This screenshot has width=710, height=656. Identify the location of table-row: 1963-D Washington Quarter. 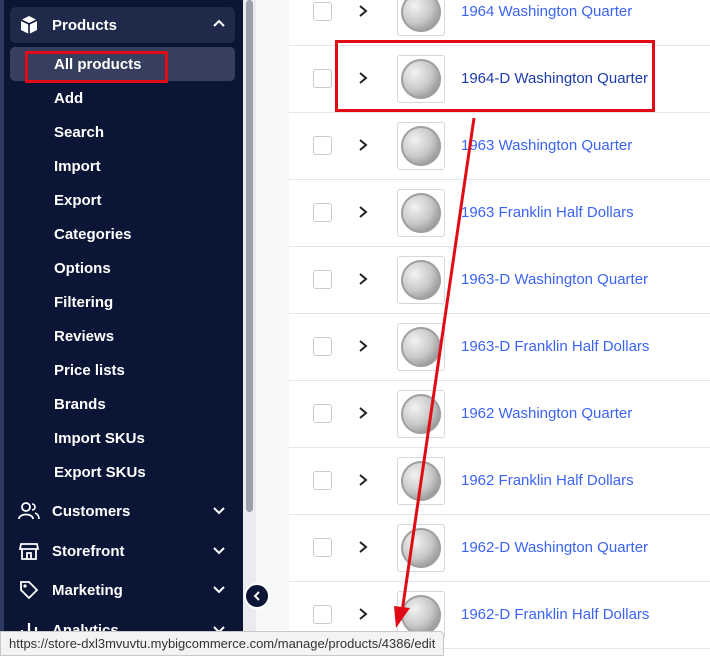
(499, 280).